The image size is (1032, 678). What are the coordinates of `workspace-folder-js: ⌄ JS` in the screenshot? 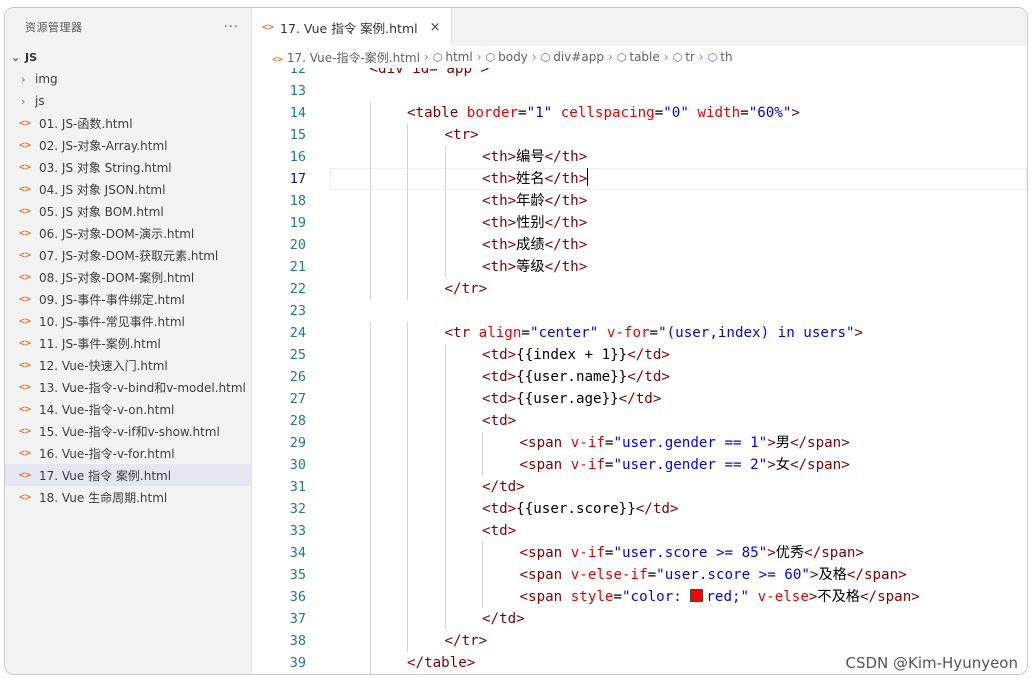 It's located at (128, 57).